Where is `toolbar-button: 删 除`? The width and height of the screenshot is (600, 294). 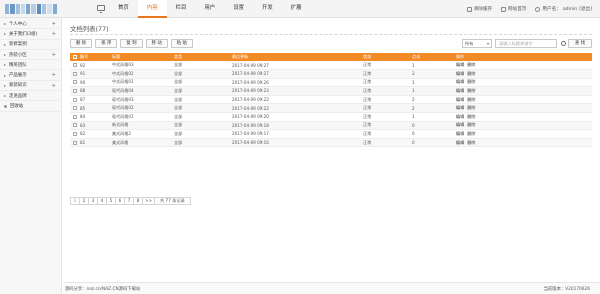
toolbar-button: 删 除 is located at coordinates (81, 43).